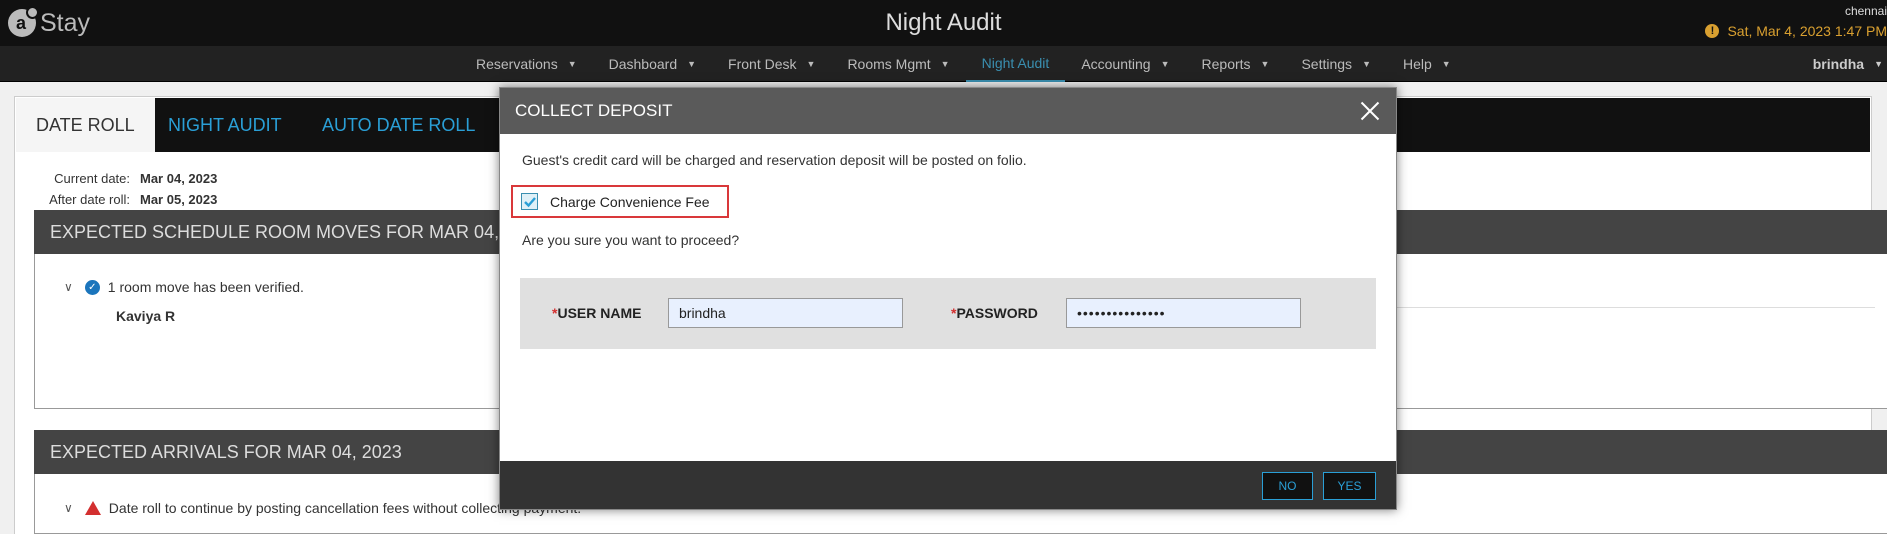 Image resolution: width=1887 pixels, height=534 pixels. Describe the element at coordinates (630, 201) in the screenshot. I see `convenience-fee-label: Charge Convenience Fee` at that location.